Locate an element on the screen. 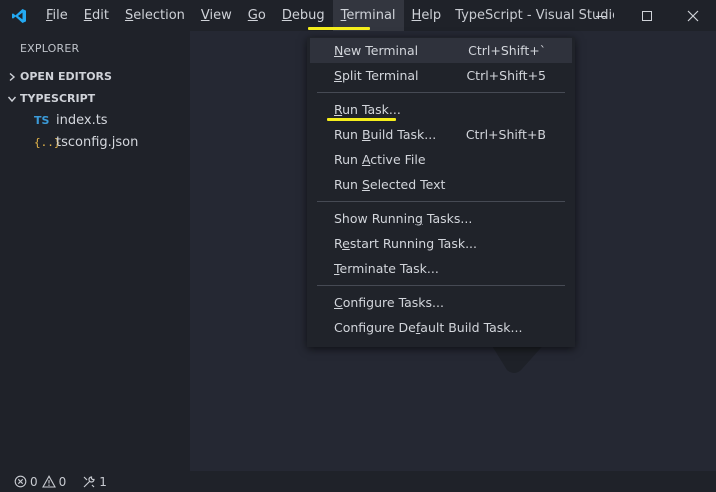 The image size is (716, 492). file-name: index.ts is located at coordinates (82, 120).